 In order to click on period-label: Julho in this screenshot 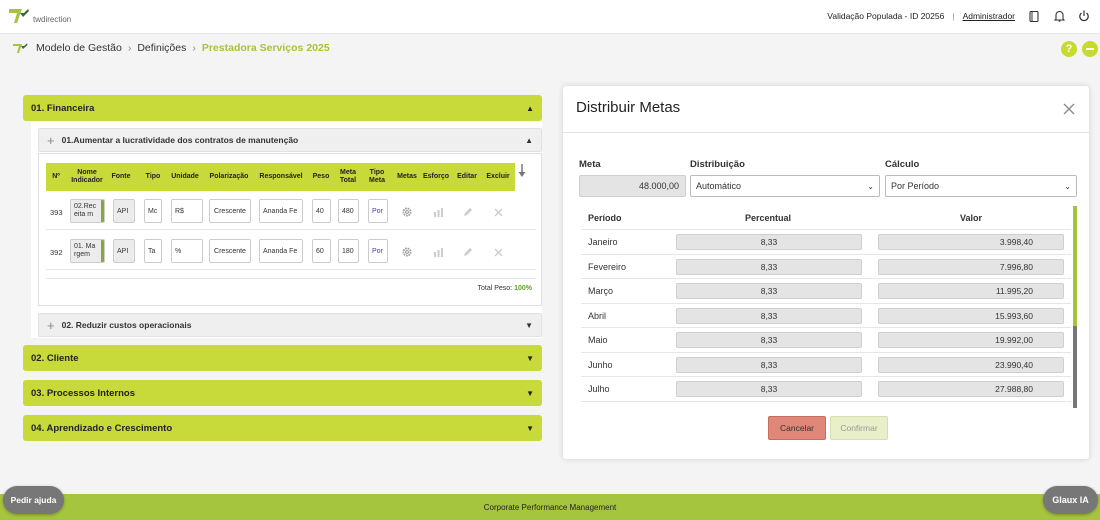, I will do `click(599, 389)`.